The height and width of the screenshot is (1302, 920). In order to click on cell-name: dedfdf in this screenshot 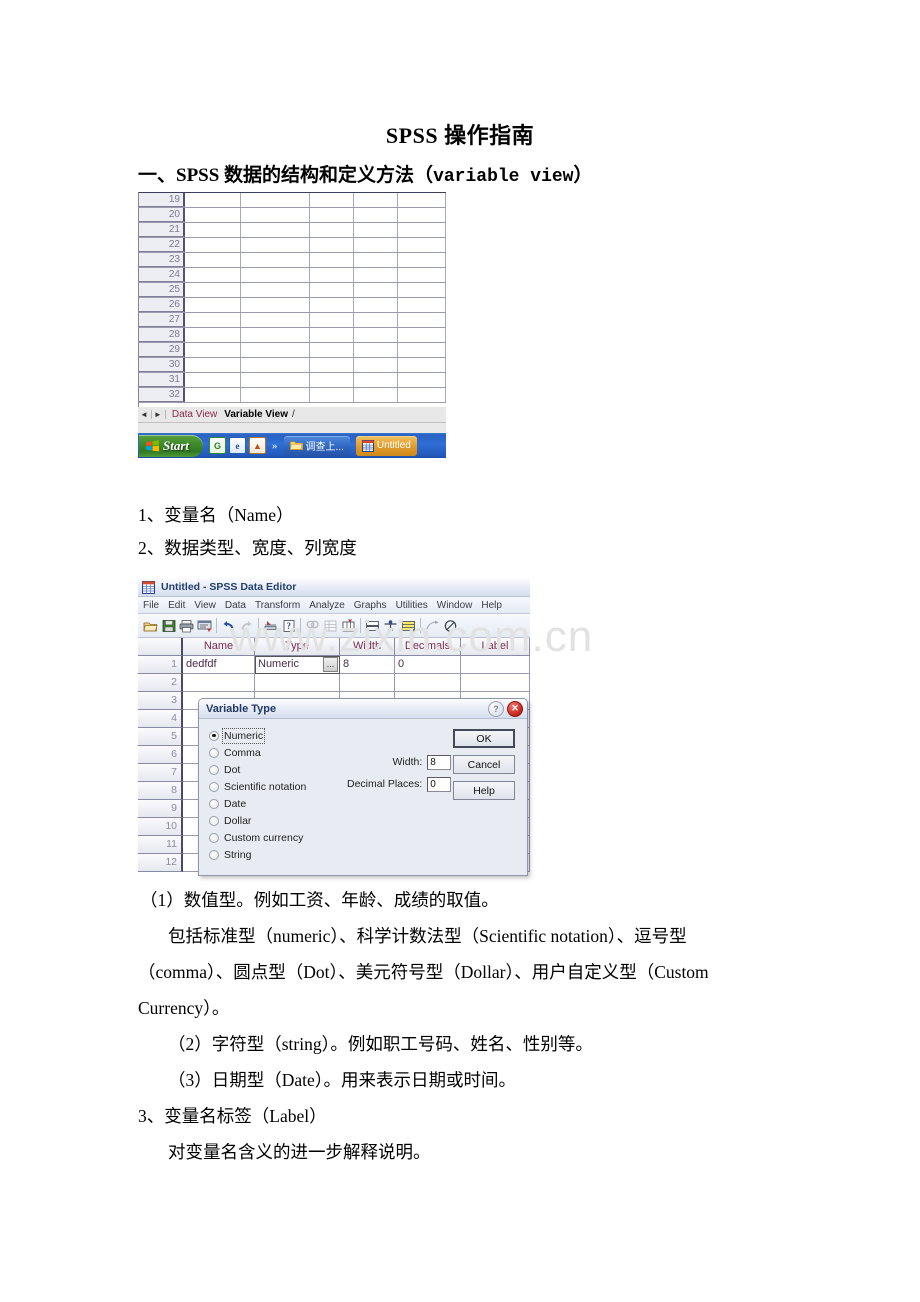, I will do `click(219, 665)`.